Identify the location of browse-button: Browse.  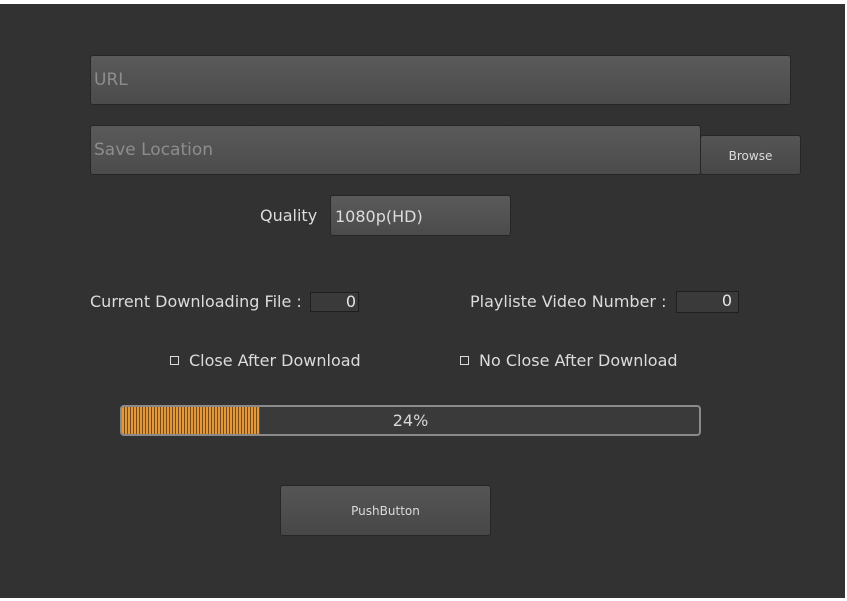
(750, 155).